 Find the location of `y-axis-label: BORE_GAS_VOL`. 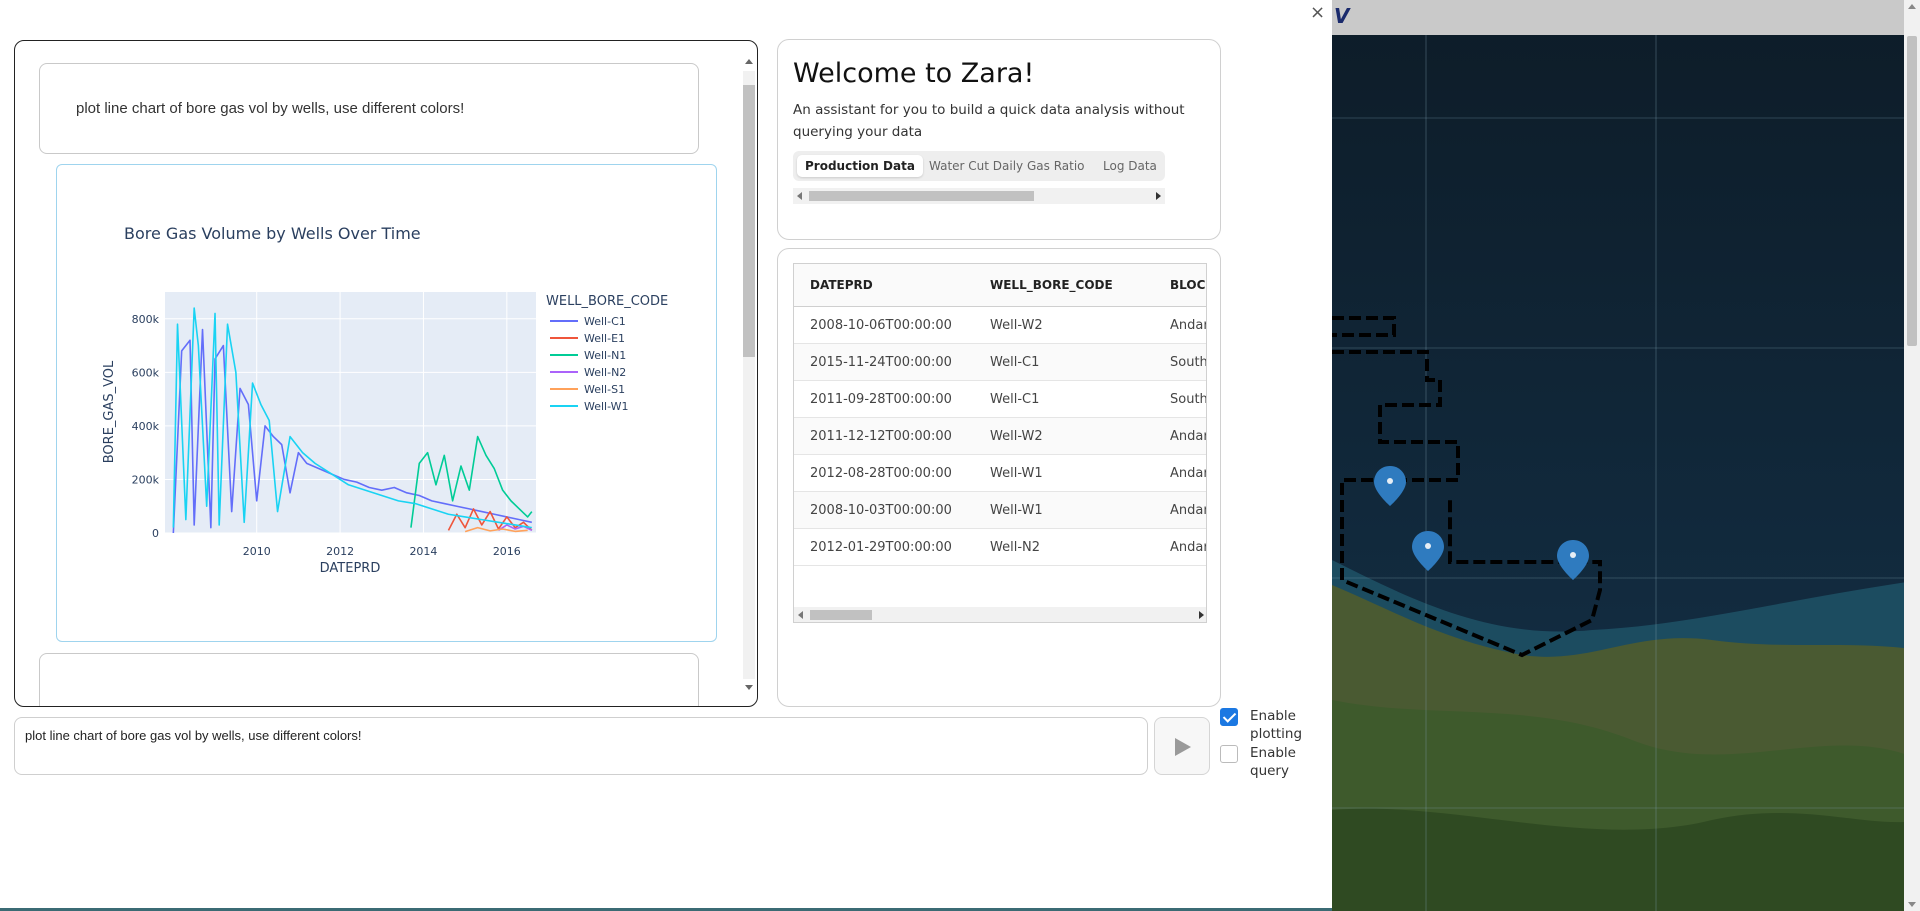

y-axis-label: BORE_GAS_VOL is located at coordinates (109, 411).